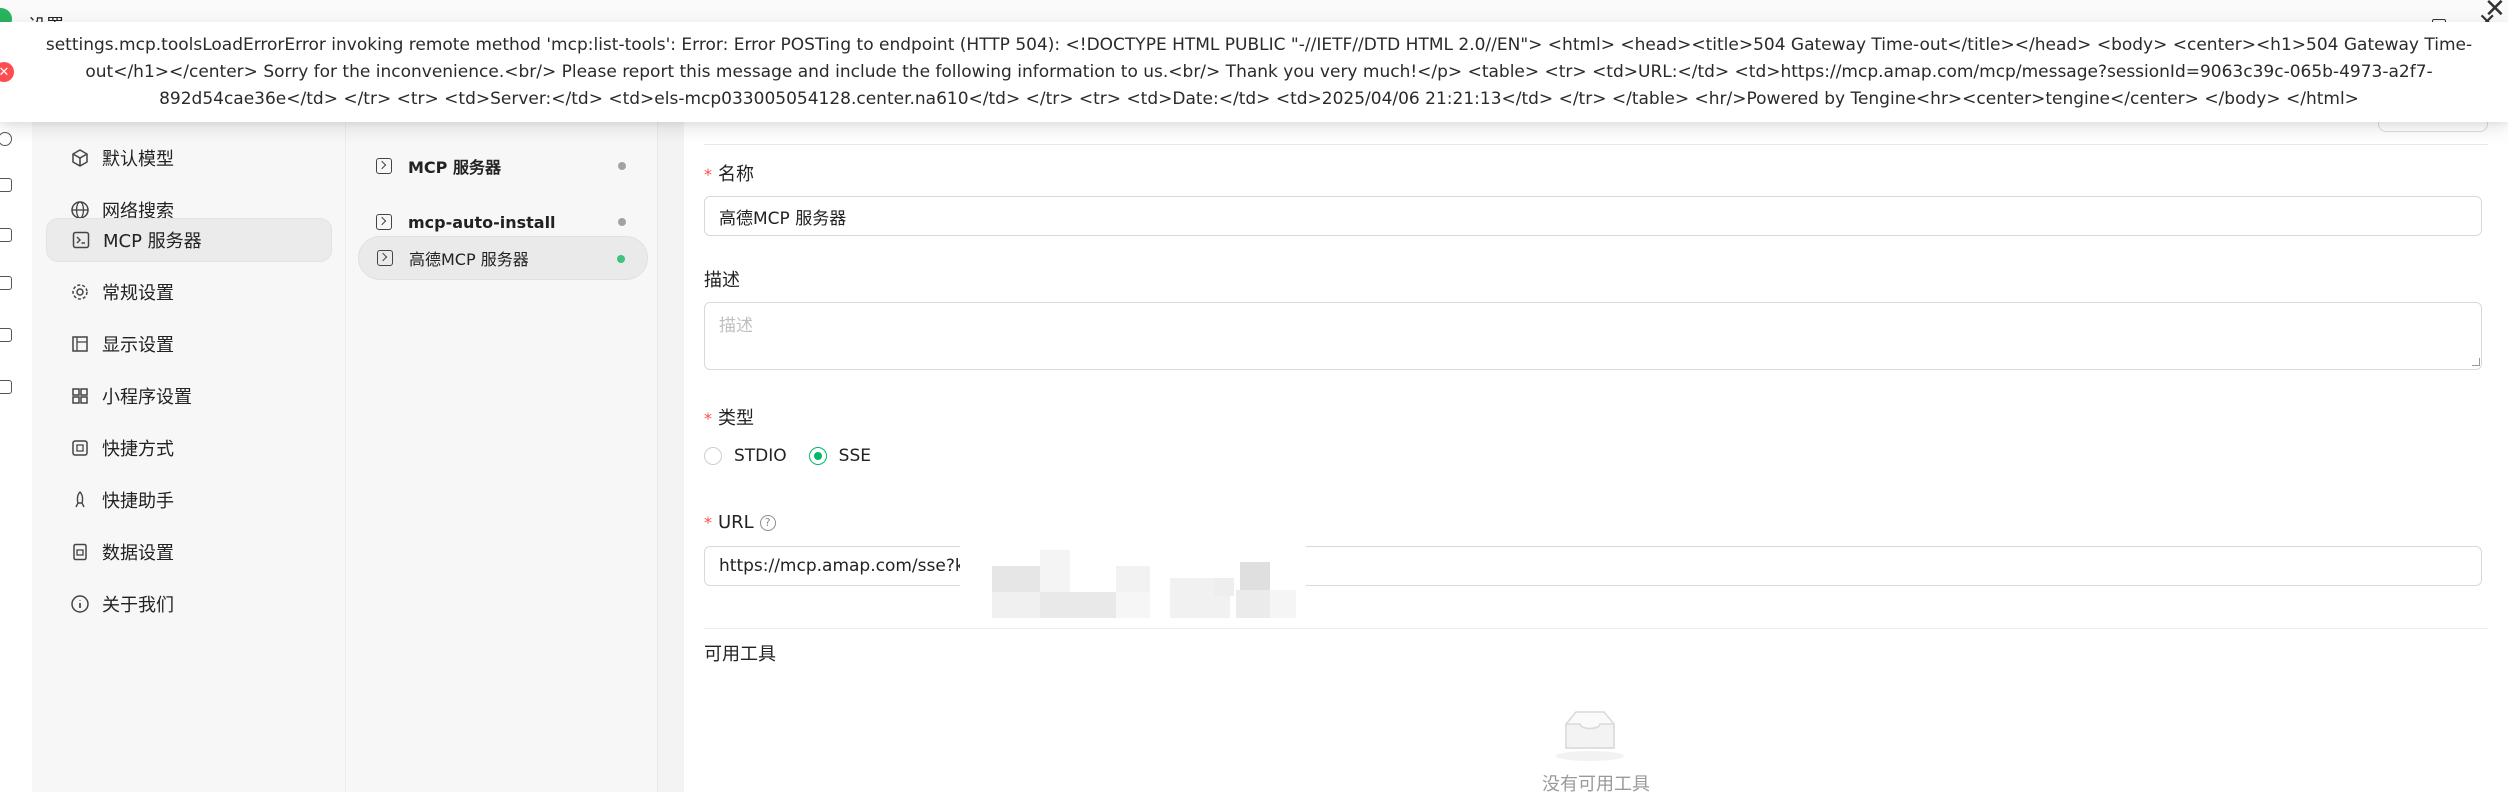 Image resolution: width=2508 pixels, height=796 pixels. I want to click on nav-label: 快捷方式, so click(138, 449).